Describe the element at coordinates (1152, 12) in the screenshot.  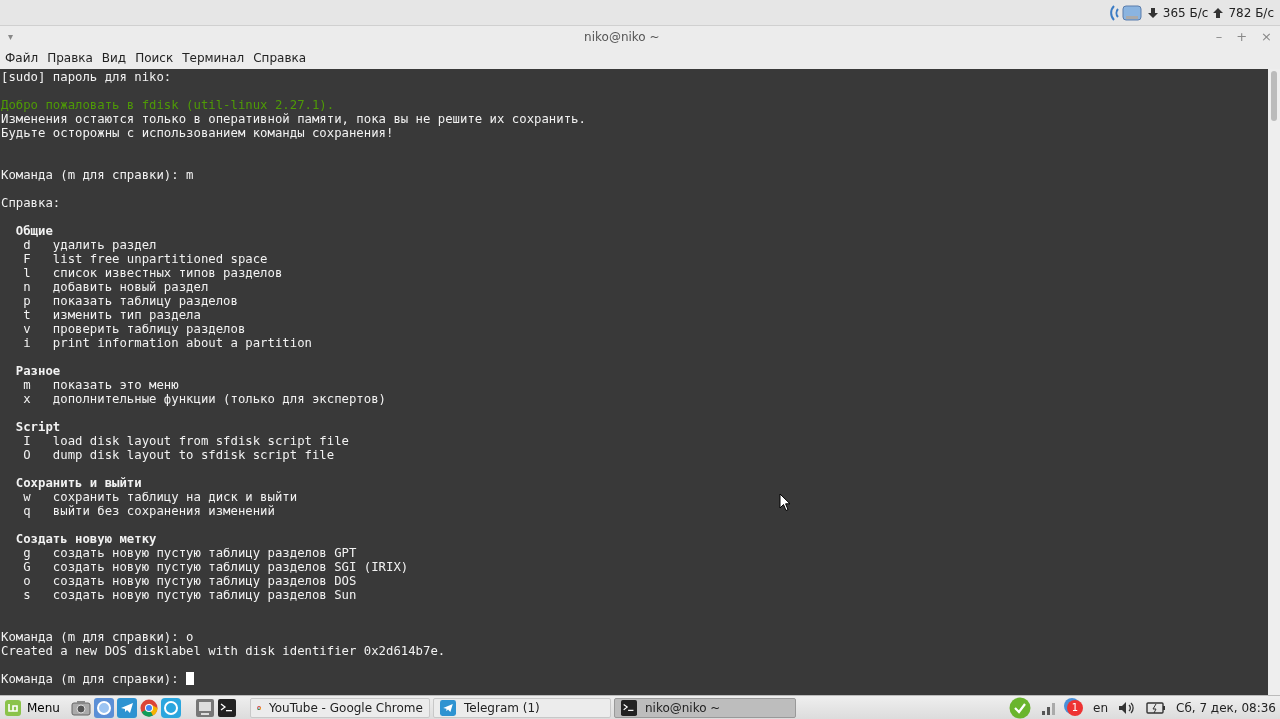
I see `download-arrow-icon` at that location.